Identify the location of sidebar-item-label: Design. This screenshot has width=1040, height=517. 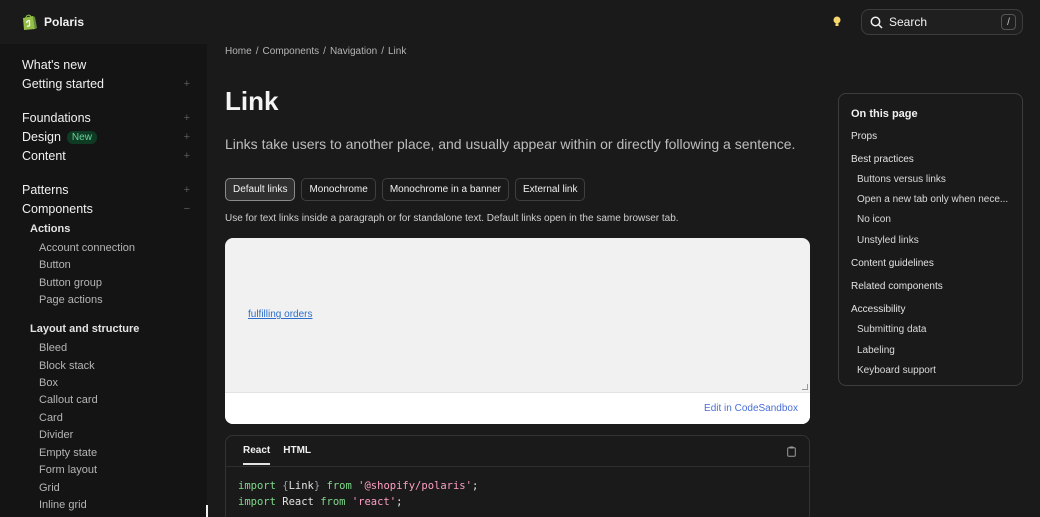
(41, 137).